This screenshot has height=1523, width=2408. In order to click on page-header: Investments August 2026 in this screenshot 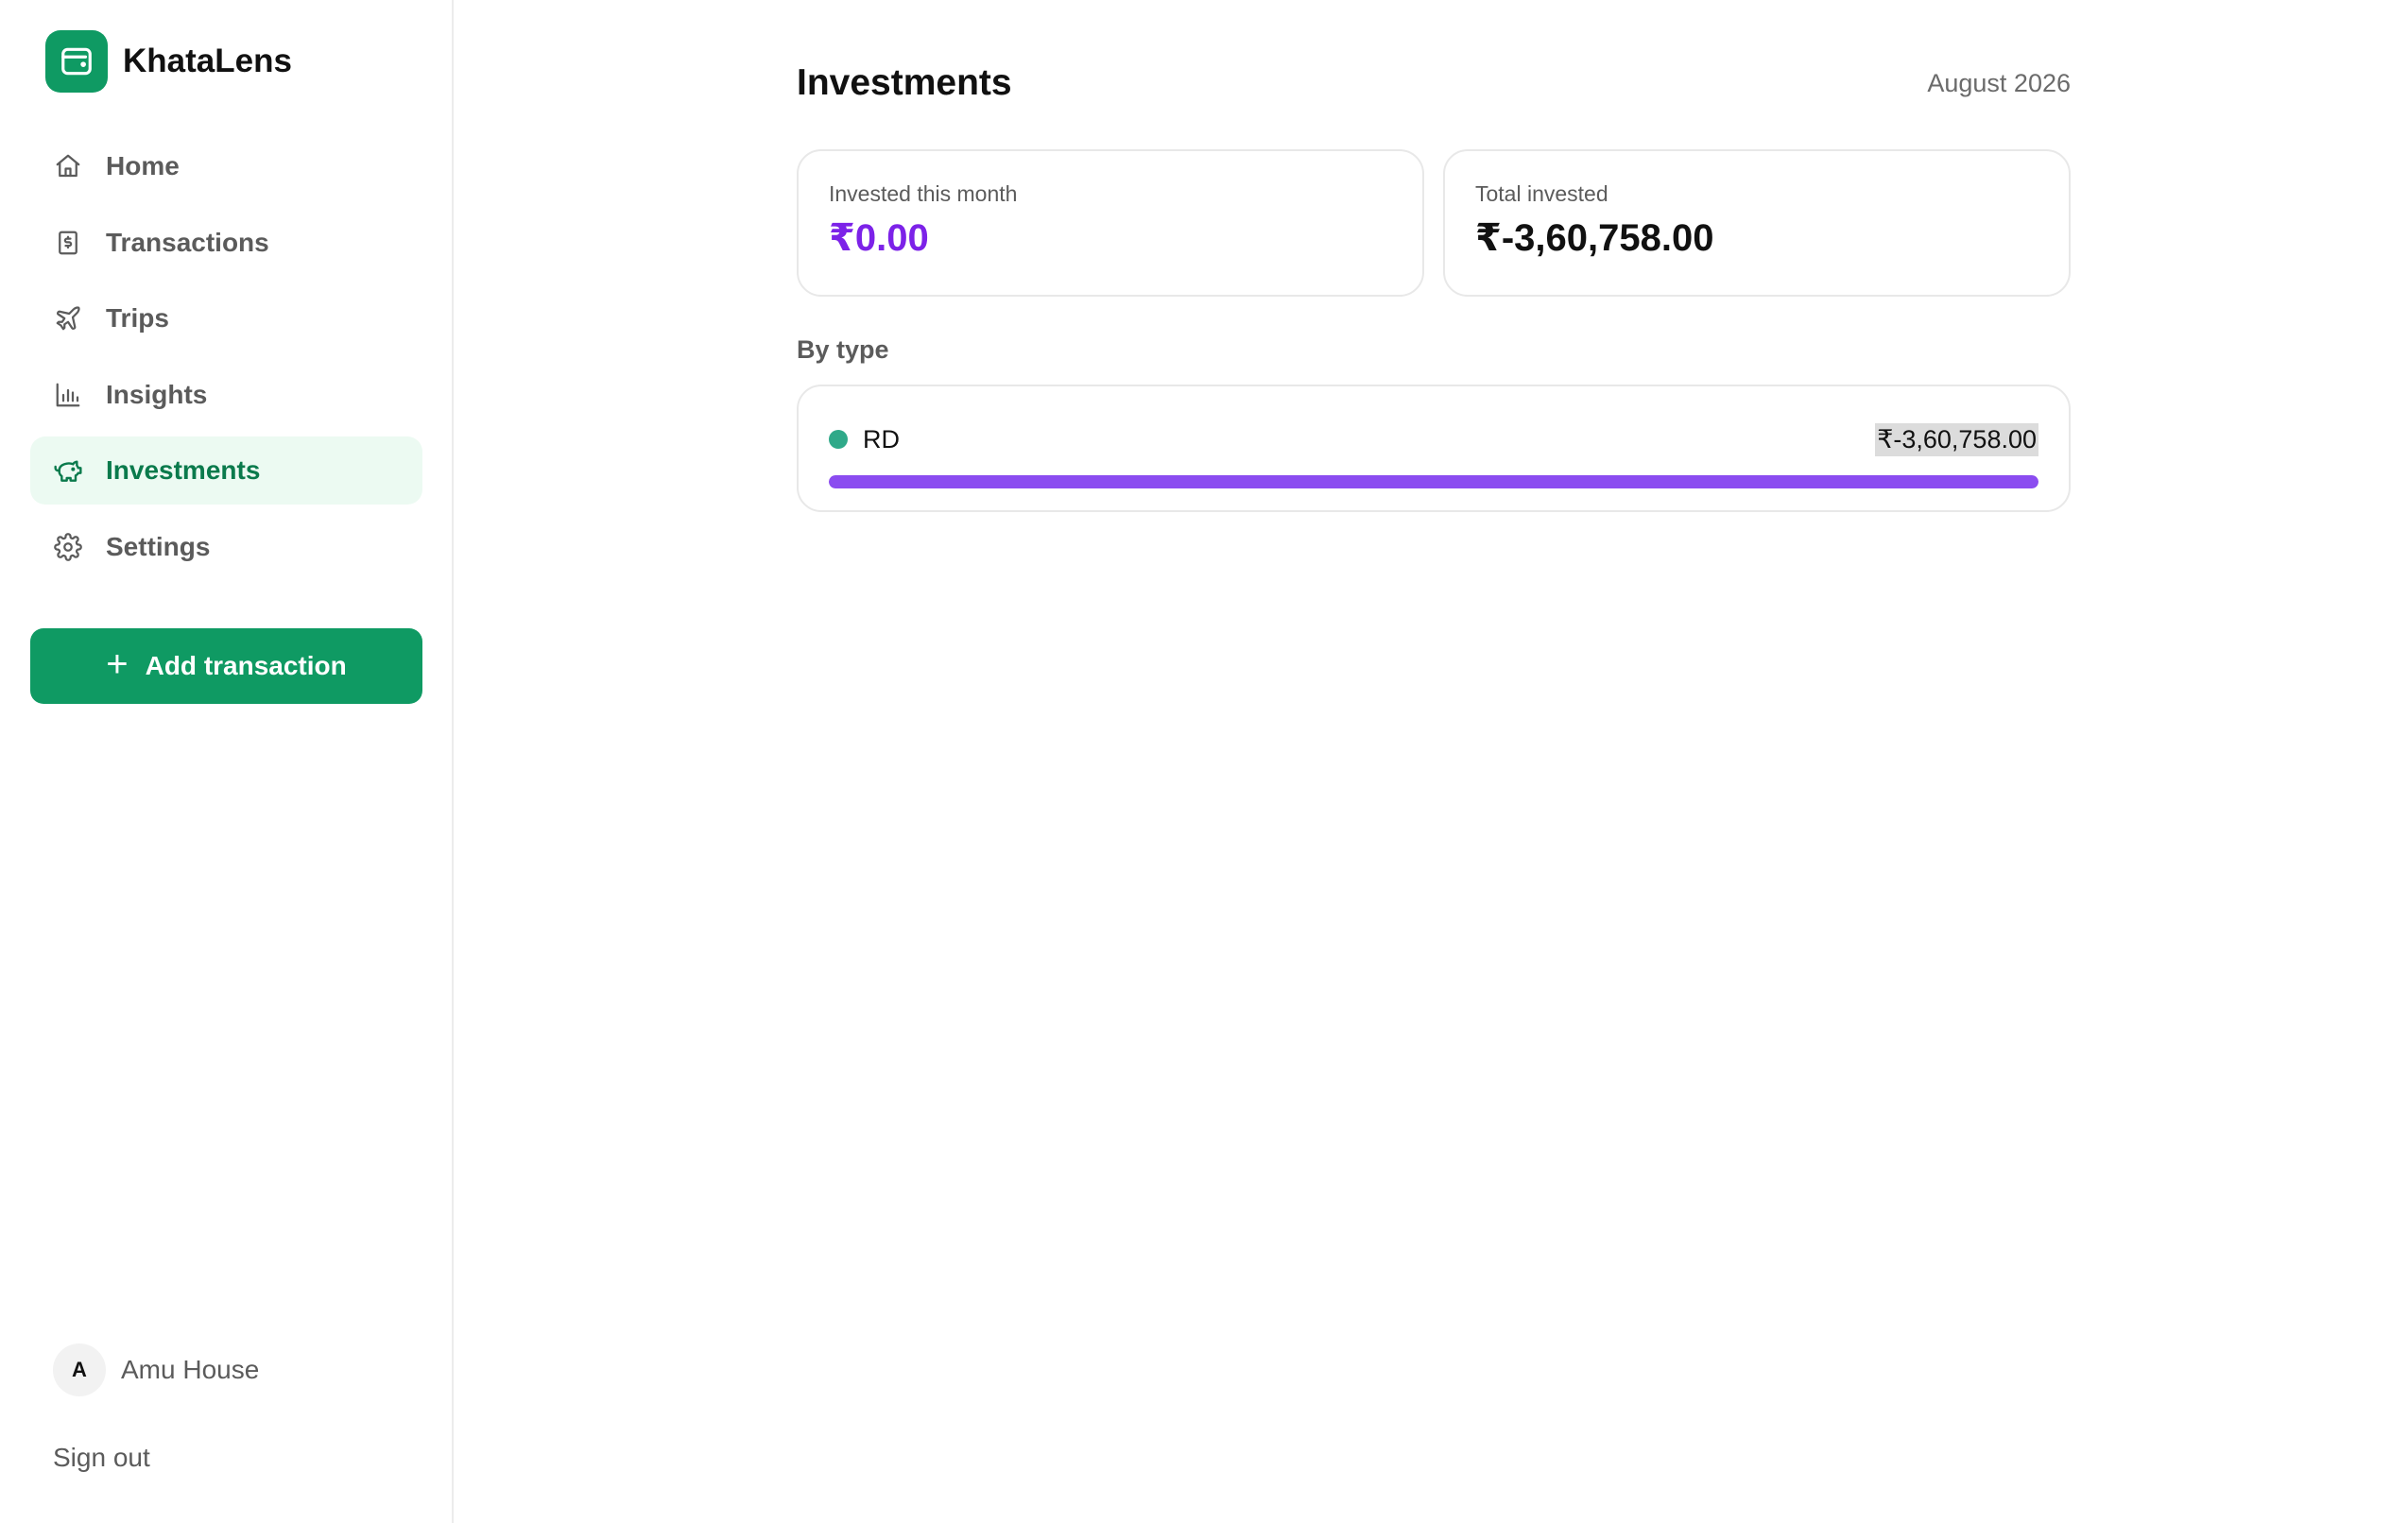, I will do `click(1434, 83)`.